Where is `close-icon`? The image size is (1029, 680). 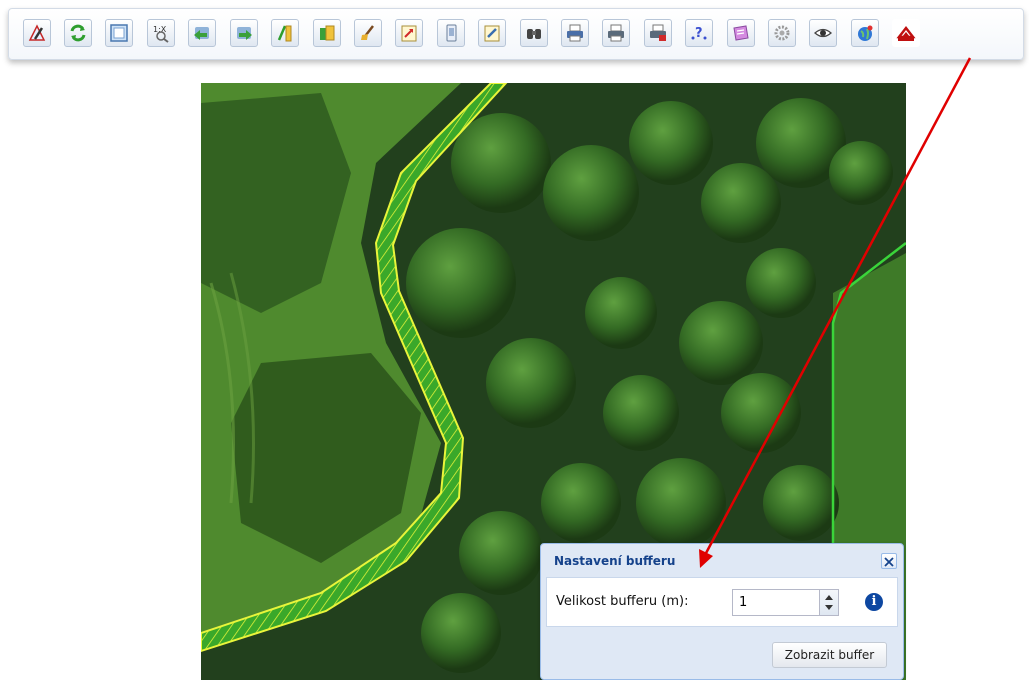 close-icon is located at coordinates (889, 562).